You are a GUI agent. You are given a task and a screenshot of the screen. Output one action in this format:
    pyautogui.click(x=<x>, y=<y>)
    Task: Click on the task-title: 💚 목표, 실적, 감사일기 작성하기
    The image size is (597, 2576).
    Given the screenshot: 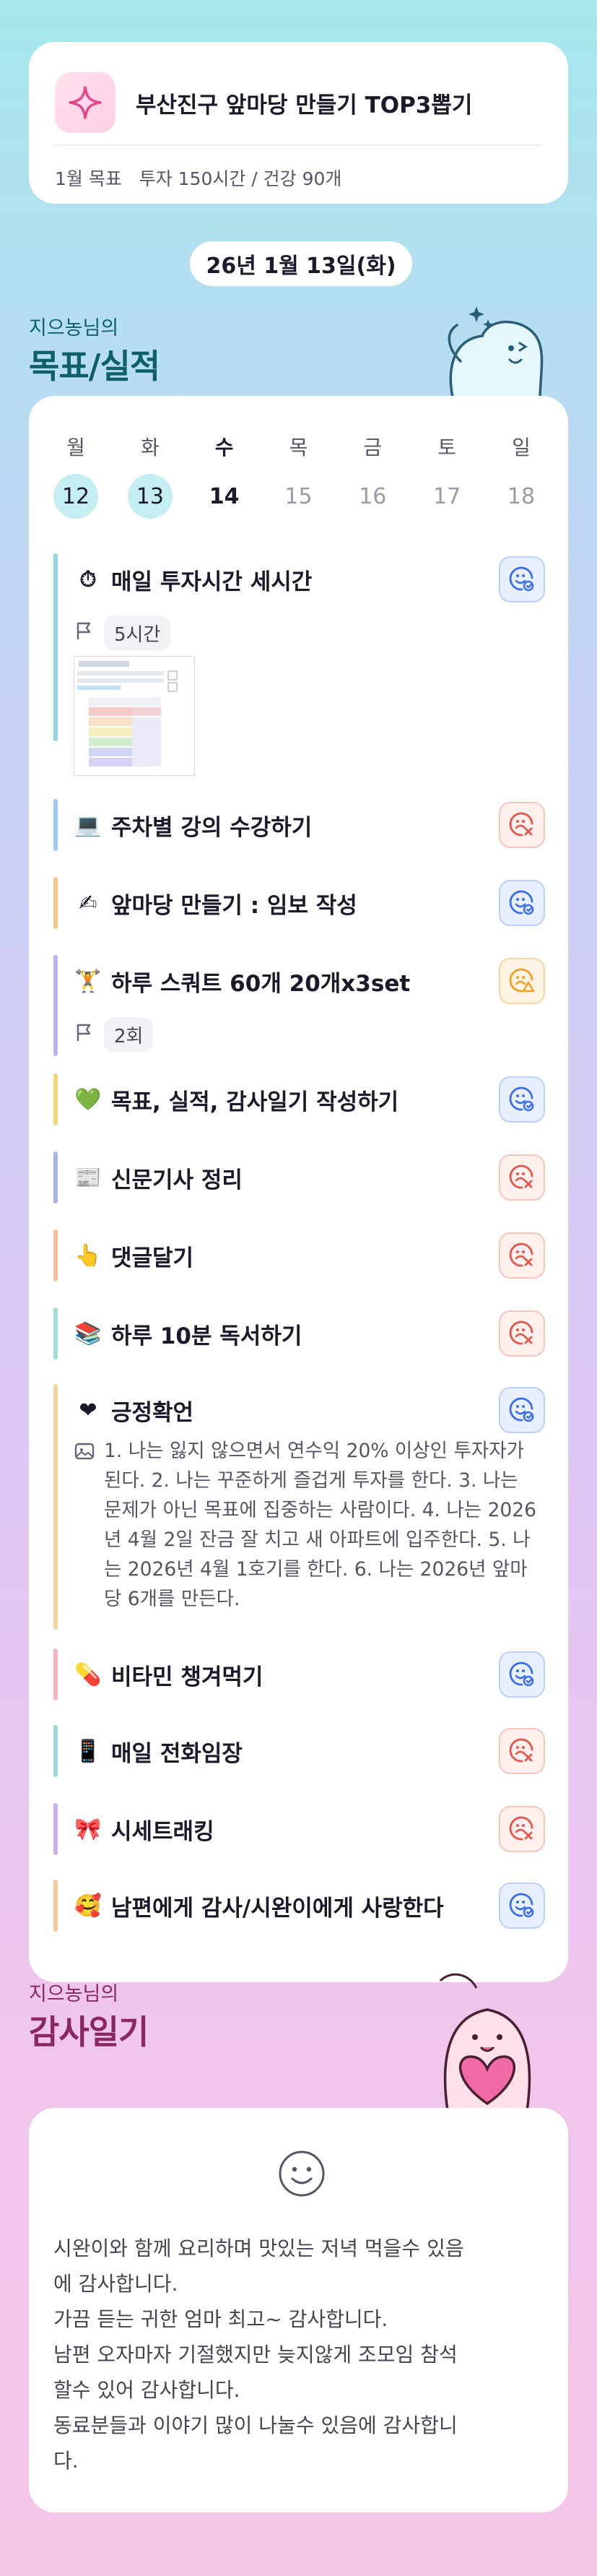 What is the action you would take?
    pyautogui.click(x=236, y=1100)
    